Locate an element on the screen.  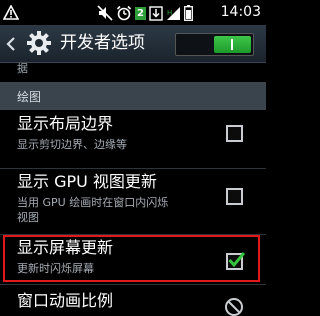
setting-summary: 显示剪切边界、边缘等 is located at coordinates (72, 144).